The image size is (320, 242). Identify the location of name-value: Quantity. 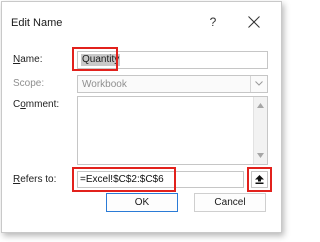
(101, 60).